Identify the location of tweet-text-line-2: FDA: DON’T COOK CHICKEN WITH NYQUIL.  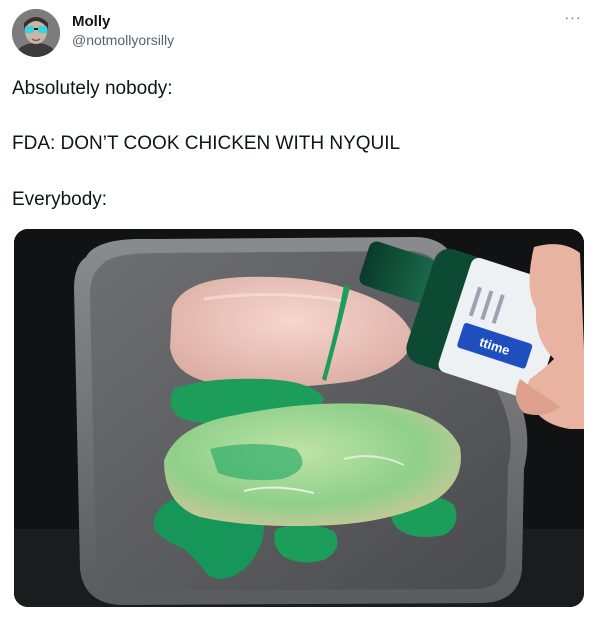
(206, 143).